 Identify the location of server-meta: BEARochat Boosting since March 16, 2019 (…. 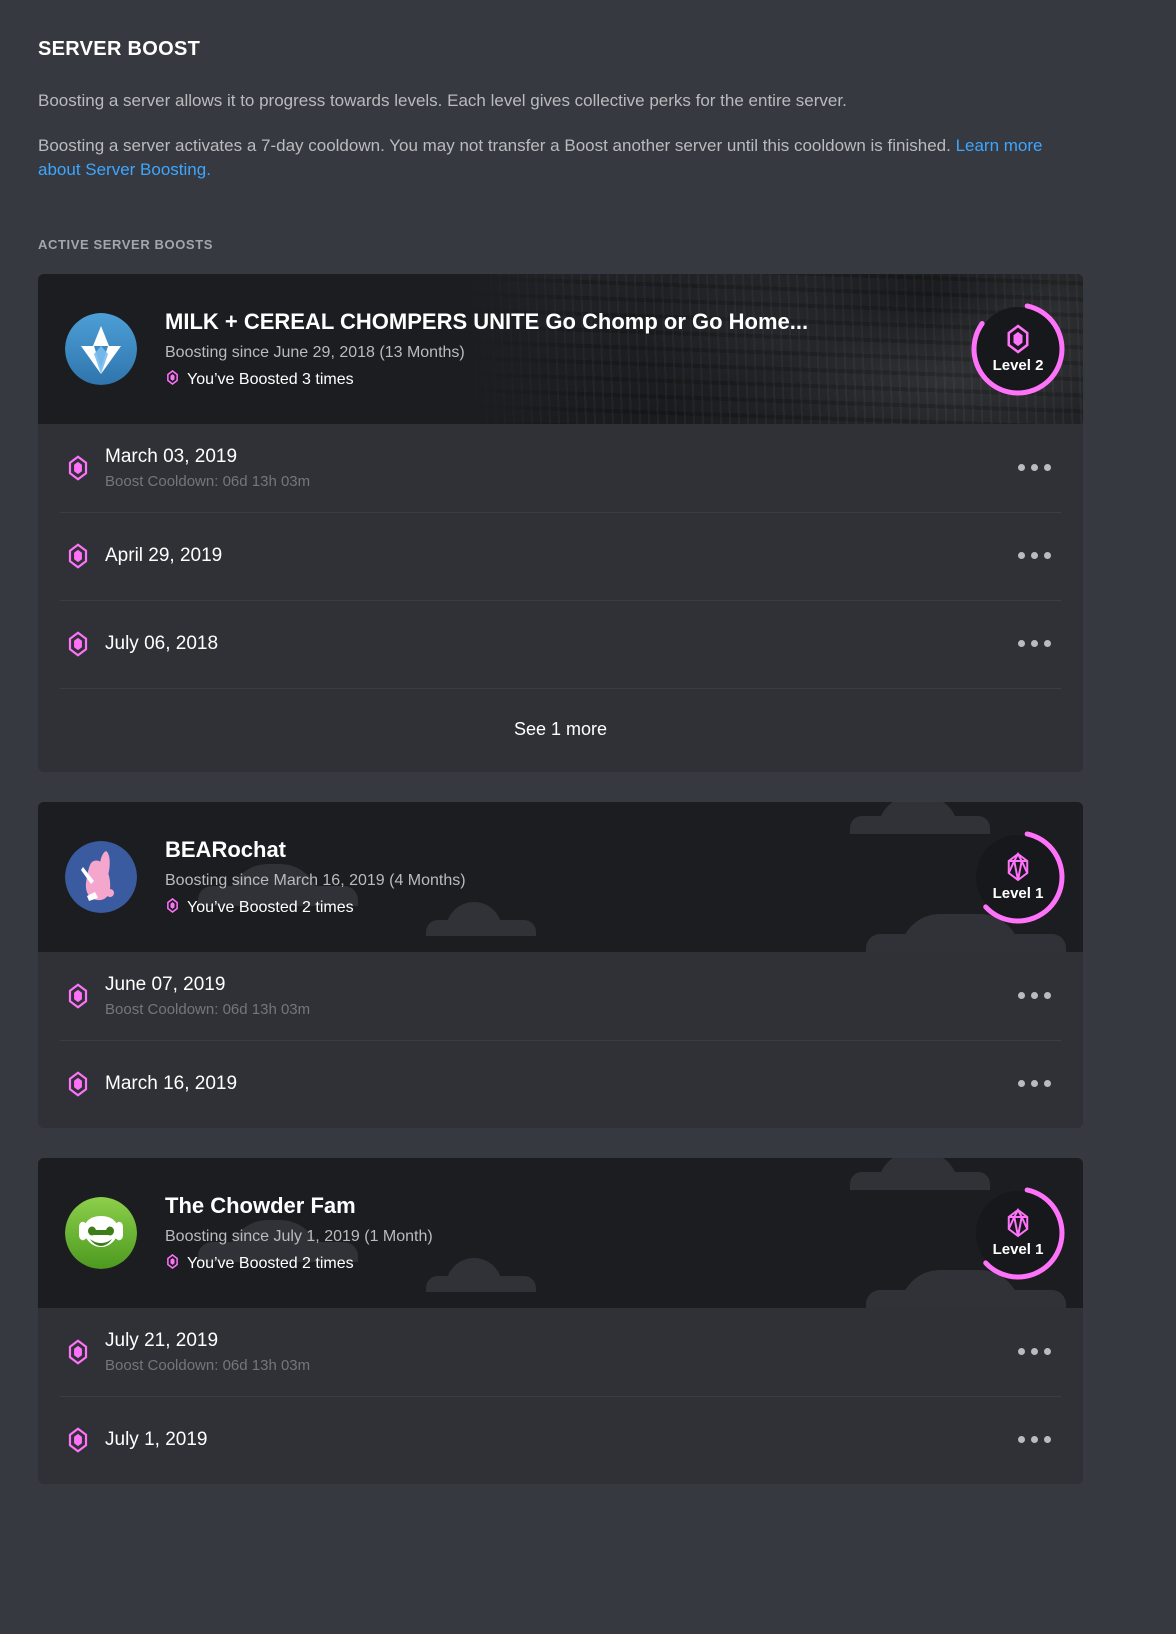
(315, 877).